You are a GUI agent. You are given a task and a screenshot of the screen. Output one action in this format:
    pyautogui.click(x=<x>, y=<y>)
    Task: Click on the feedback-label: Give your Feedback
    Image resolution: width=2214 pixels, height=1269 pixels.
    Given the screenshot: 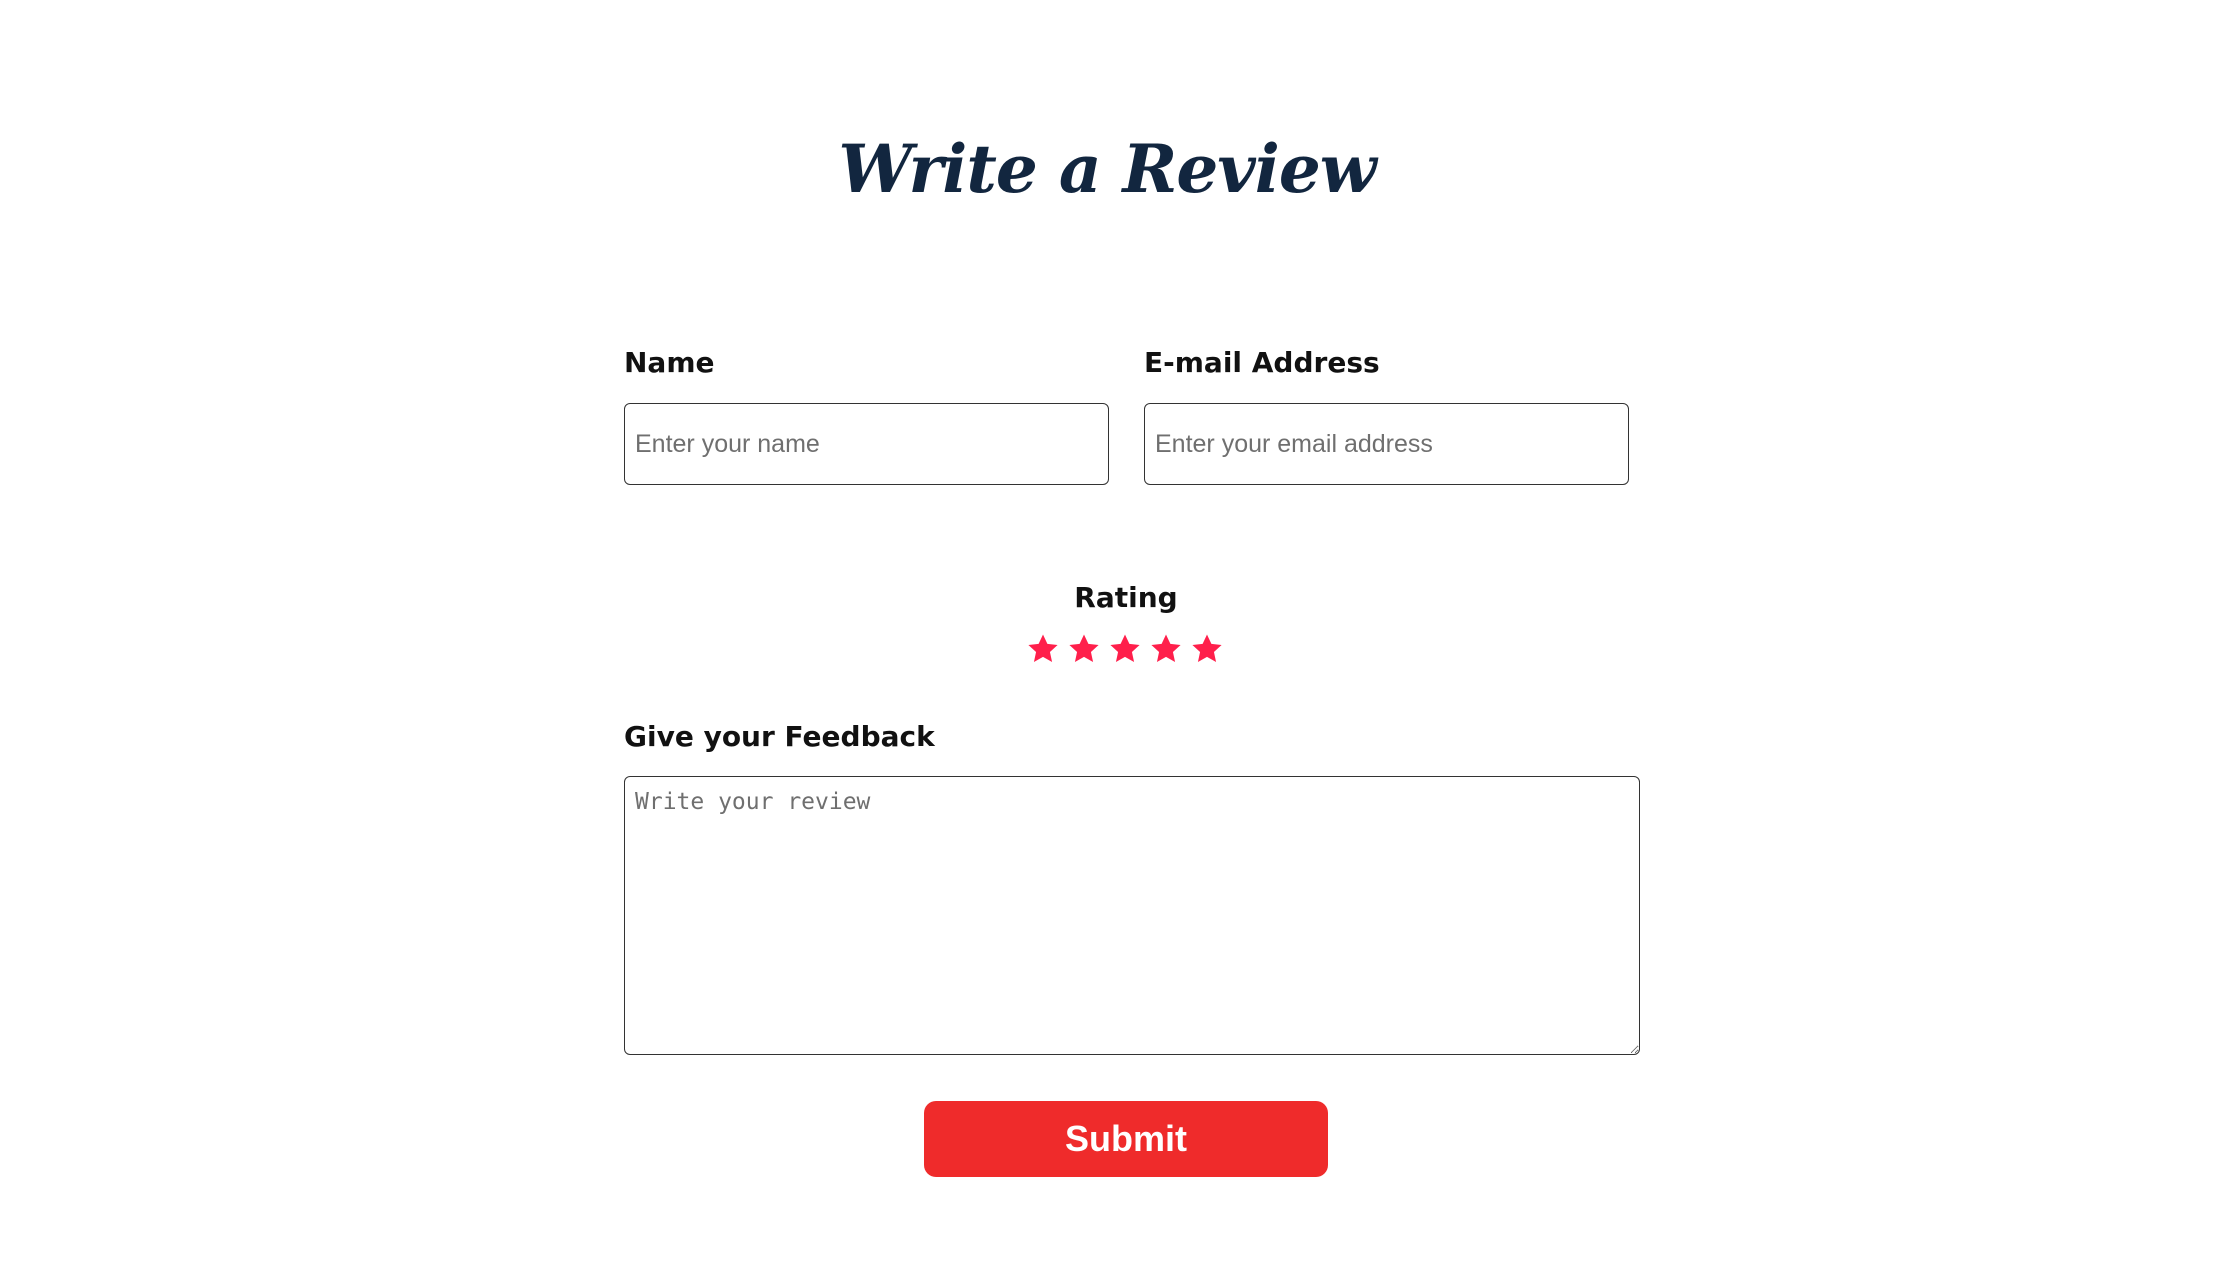 What is the action you would take?
    pyautogui.click(x=779, y=736)
    